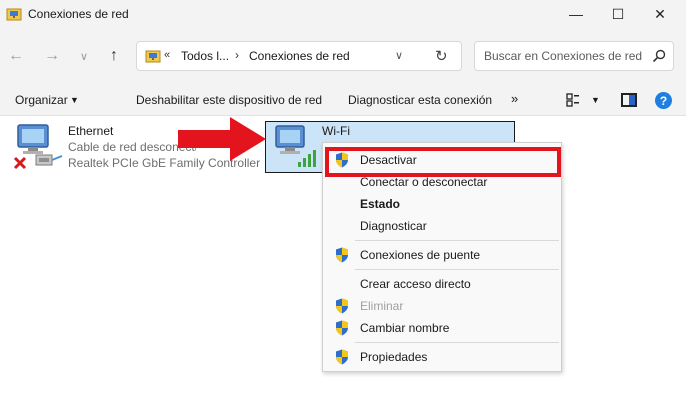 This screenshot has height=406, width=686. What do you see at coordinates (441, 56) in the screenshot?
I see `refresh-icon: ↻` at bounding box center [441, 56].